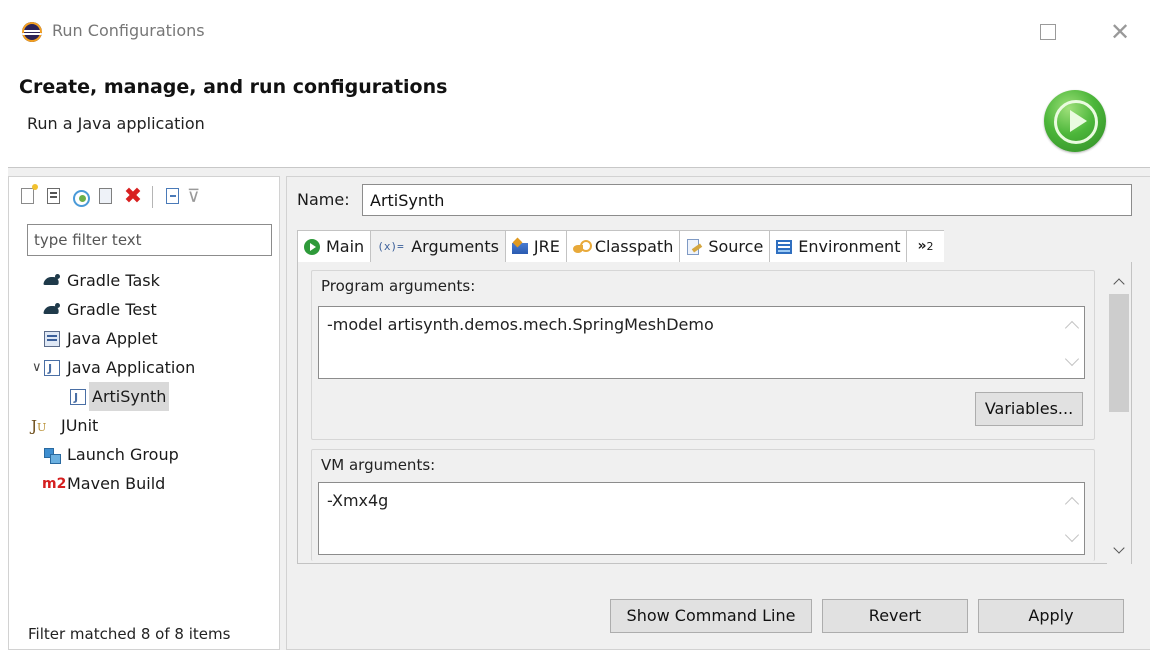 The width and height of the screenshot is (1150, 650). Describe the element at coordinates (546, 246) in the screenshot. I see `tab-label: JRE` at that location.